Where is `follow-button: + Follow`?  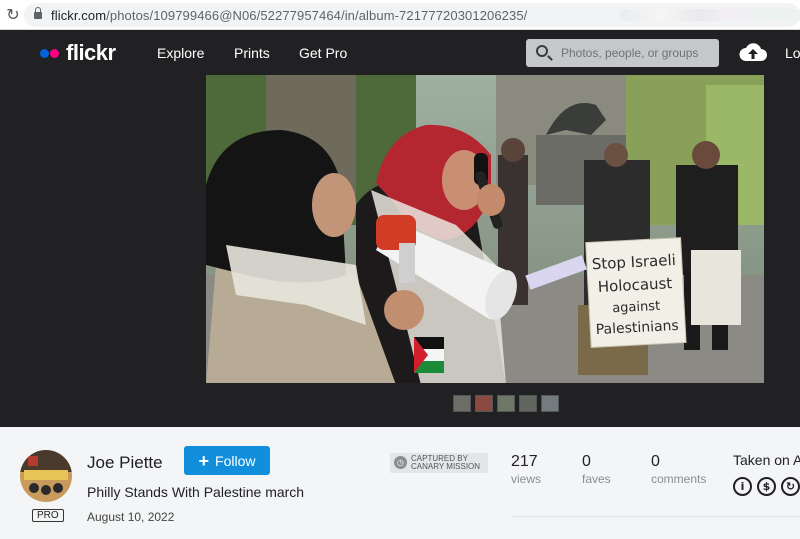
follow-button: + Follow is located at coordinates (227, 460).